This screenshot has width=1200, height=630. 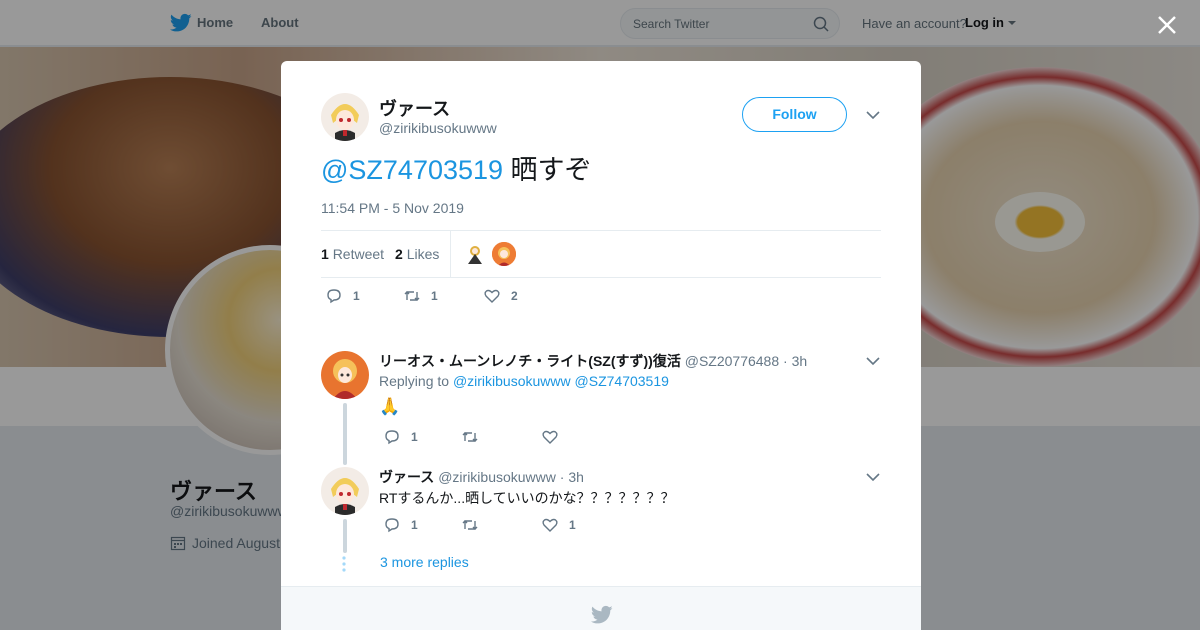 I want to click on replying-to: Replying to @zirikibusokuwww @SZ74703519, so click(x=524, y=381).